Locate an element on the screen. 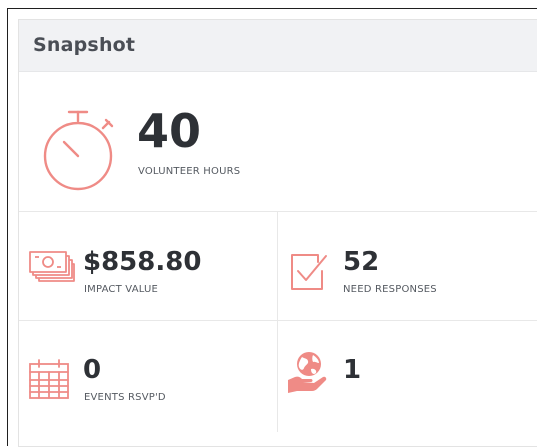 This screenshot has width=537, height=447. checkbox-check-icon is located at coordinates (309, 270).